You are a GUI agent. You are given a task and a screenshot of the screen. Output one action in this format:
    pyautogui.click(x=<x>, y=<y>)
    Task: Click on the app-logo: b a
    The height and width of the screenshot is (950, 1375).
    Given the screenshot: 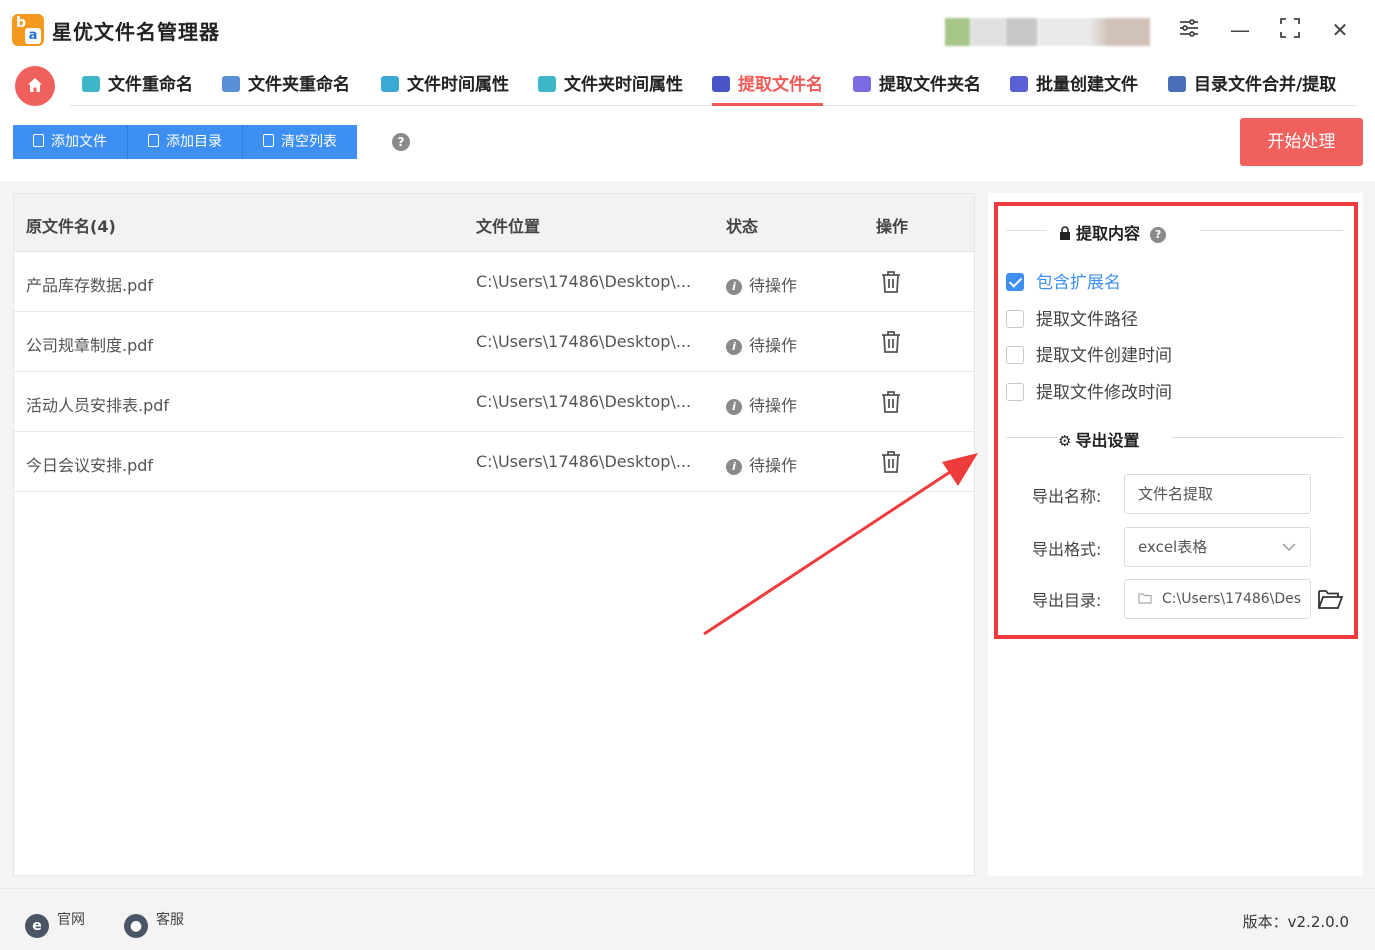 What is the action you would take?
    pyautogui.click(x=28, y=30)
    